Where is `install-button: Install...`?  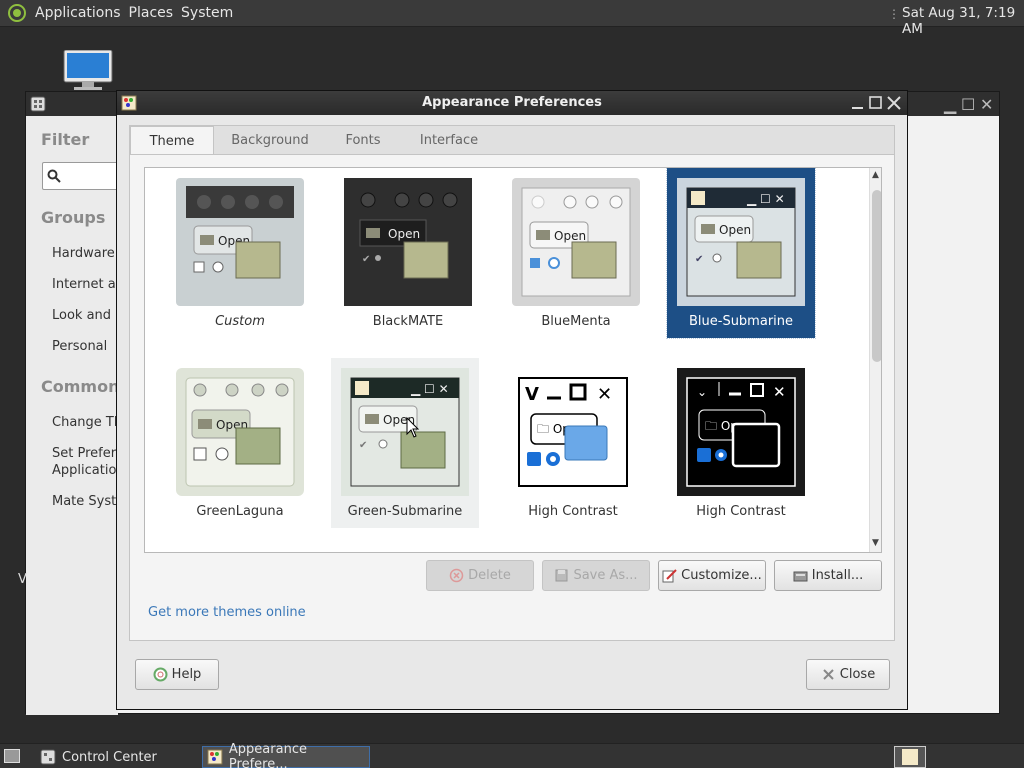 install-button: Install... is located at coordinates (828, 575).